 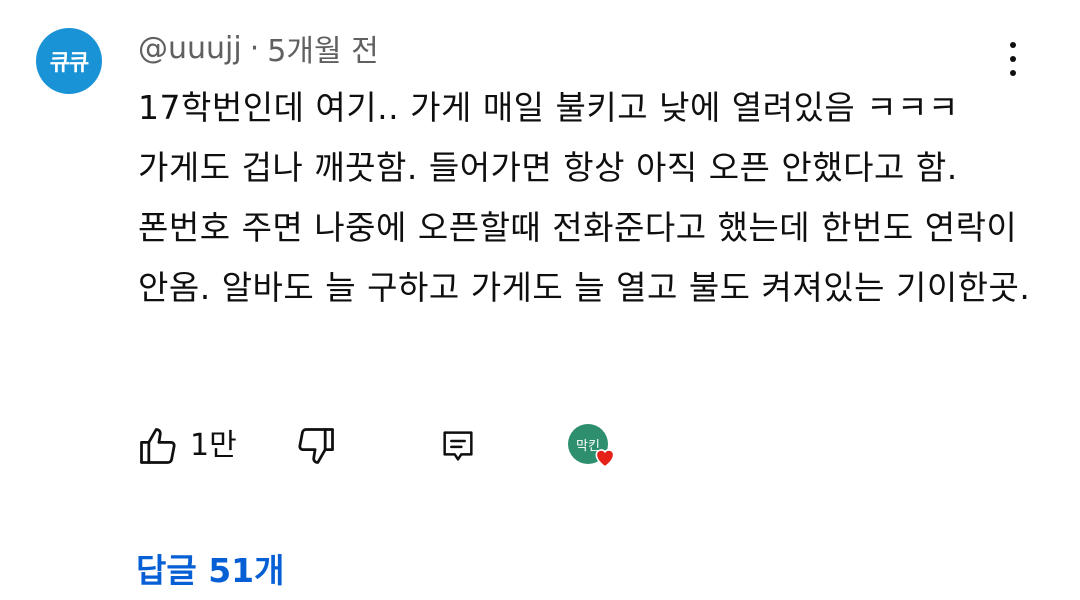 I want to click on heart-icon, so click(x=605, y=458).